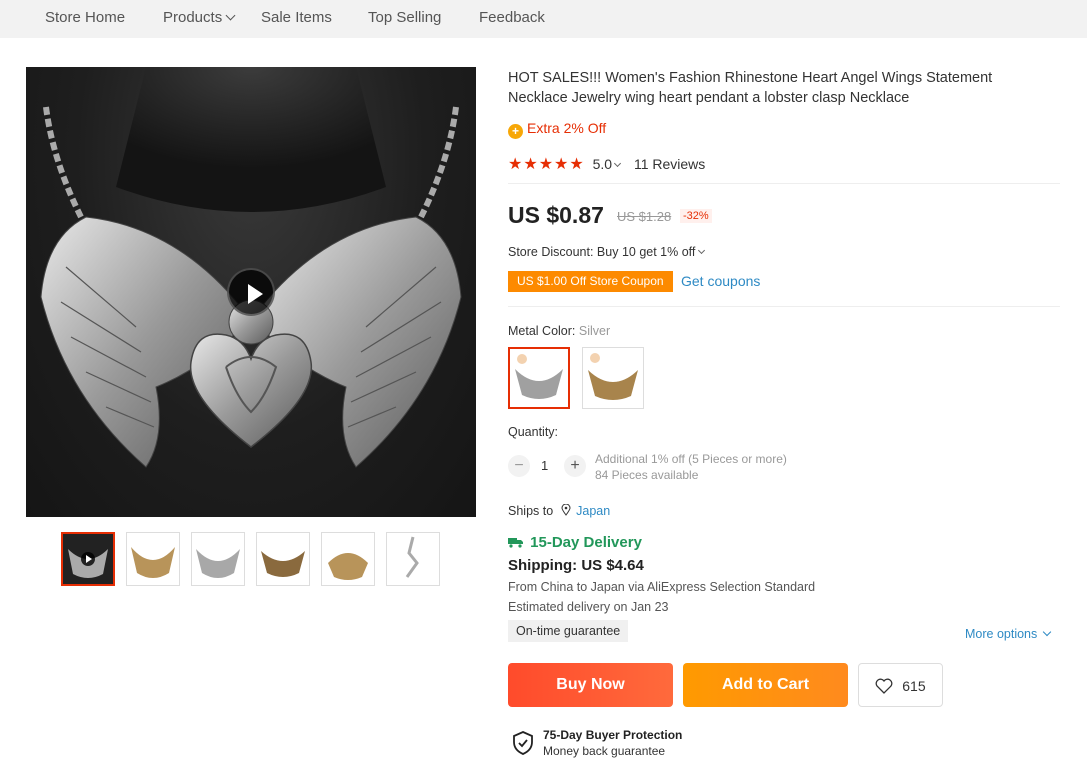 The image size is (1087, 769). What do you see at coordinates (602, 252) in the screenshot?
I see `store-discount-label: Store Discount: Buy 10 get 1% off` at bounding box center [602, 252].